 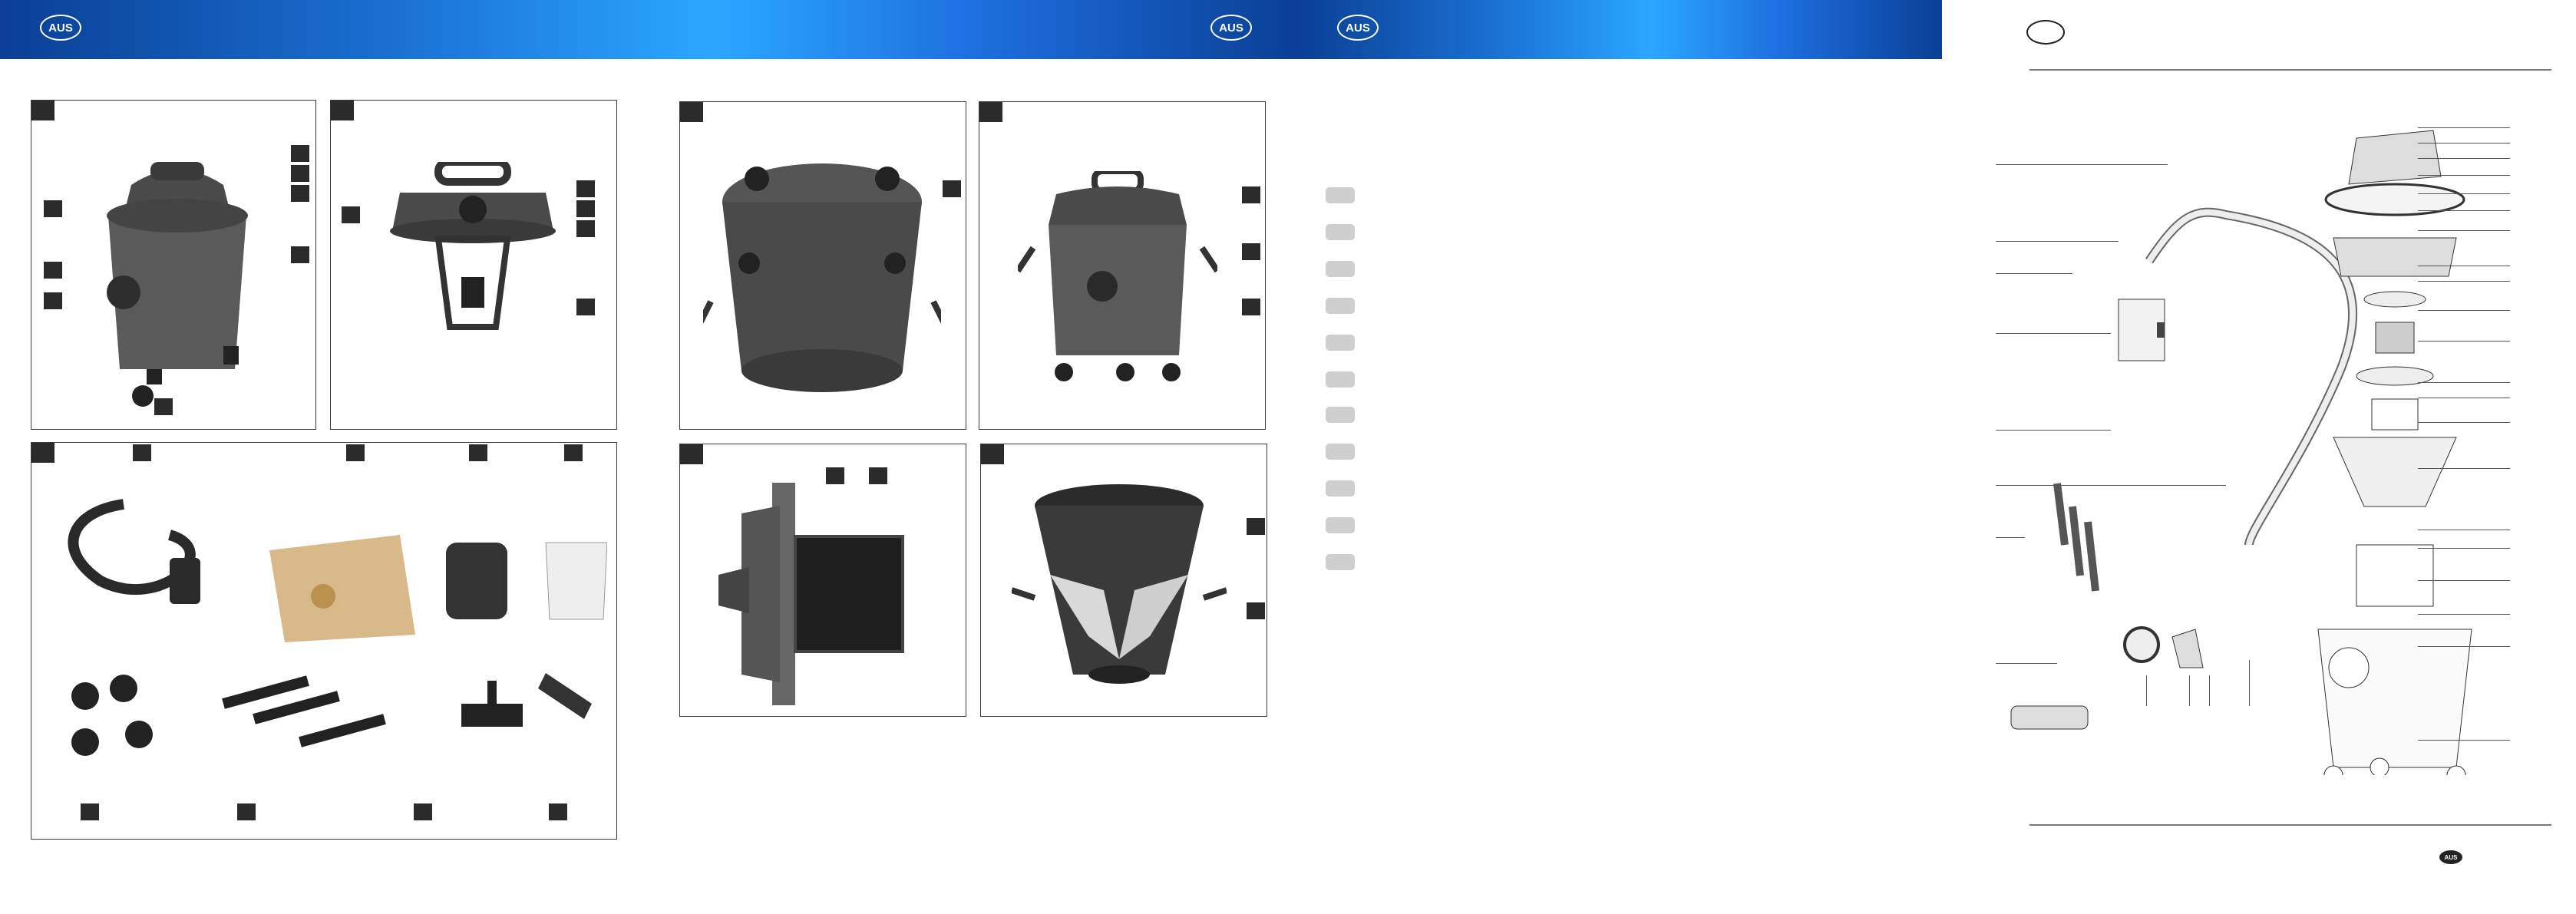 I want to click on accessories-icon, so click(x=337, y=627).